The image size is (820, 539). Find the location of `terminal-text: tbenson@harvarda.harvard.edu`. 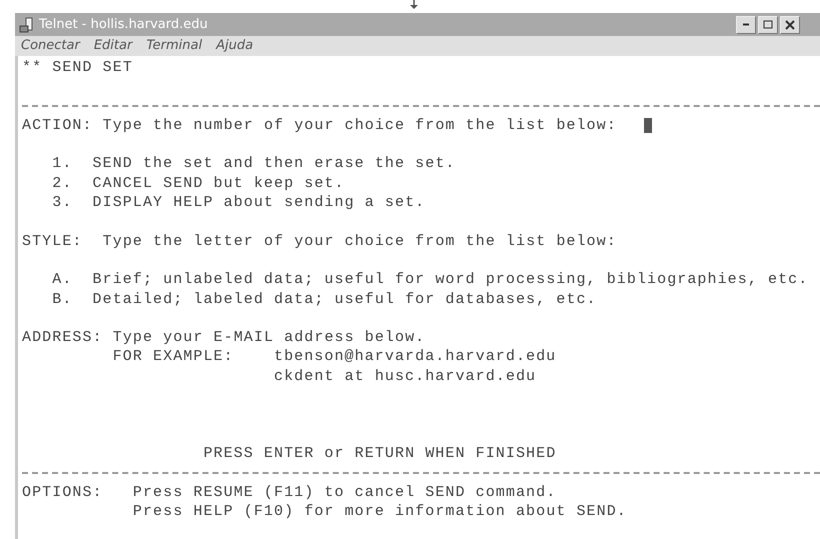

terminal-text: tbenson@harvarda.harvard.edu is located at coordinates (415, 357).